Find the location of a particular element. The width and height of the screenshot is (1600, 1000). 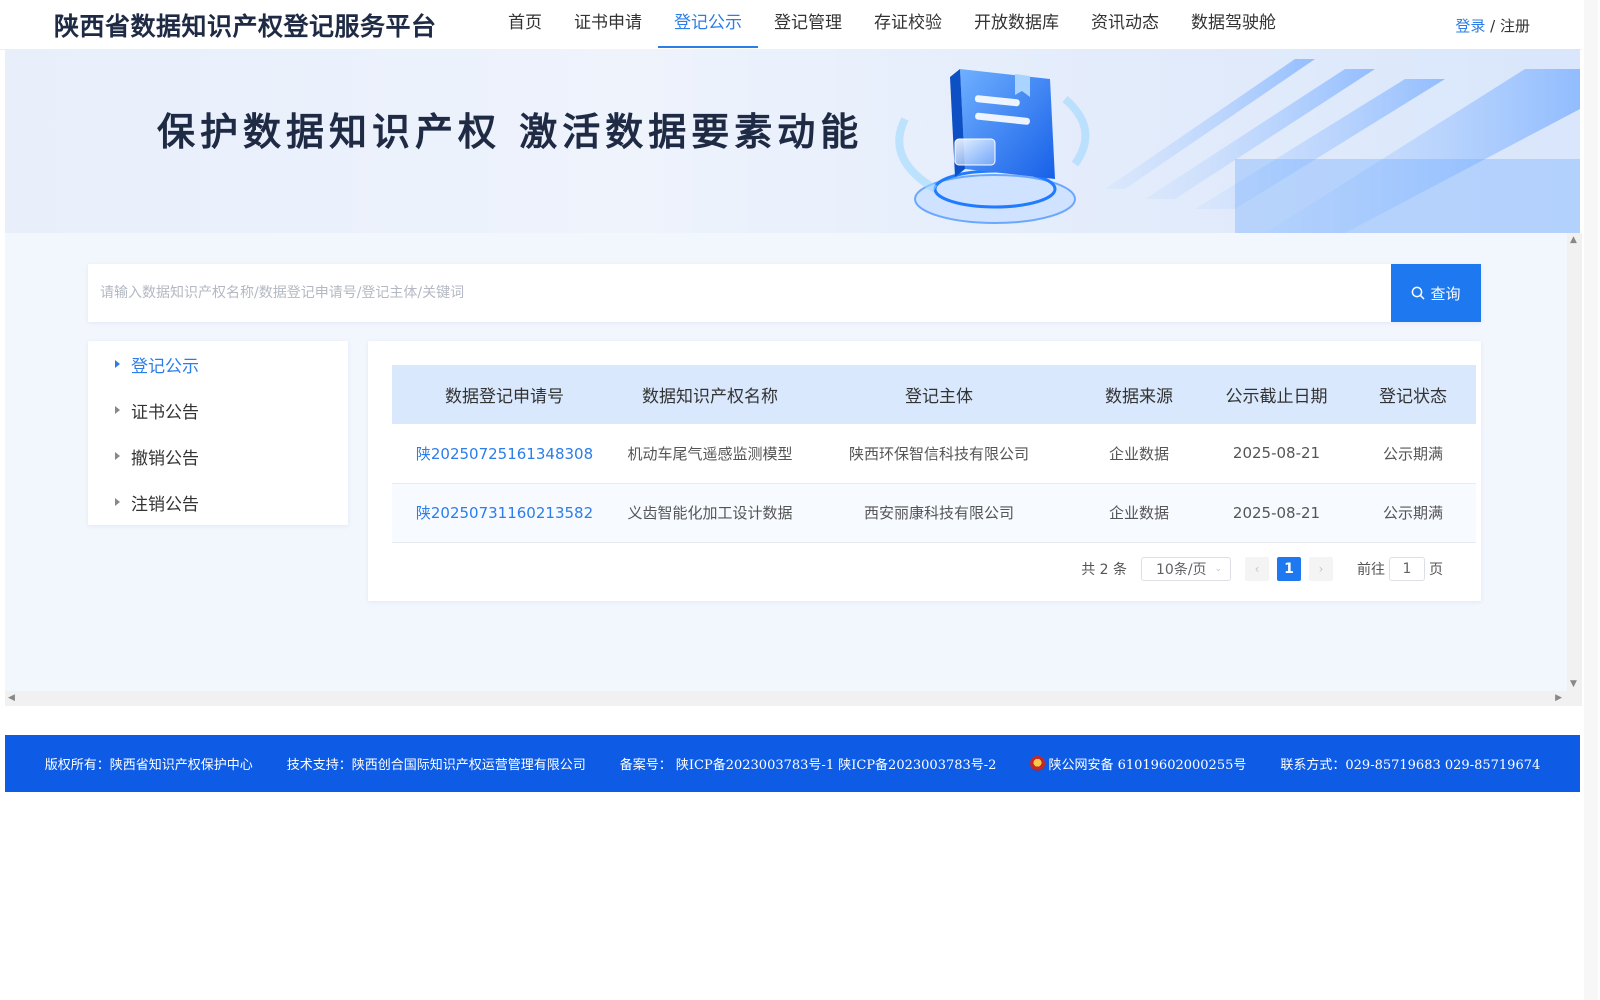

footer-tech-support: 技术支持：陕西创合国际知识产权运营管理有限公司 is located at coordinates (436, 765).